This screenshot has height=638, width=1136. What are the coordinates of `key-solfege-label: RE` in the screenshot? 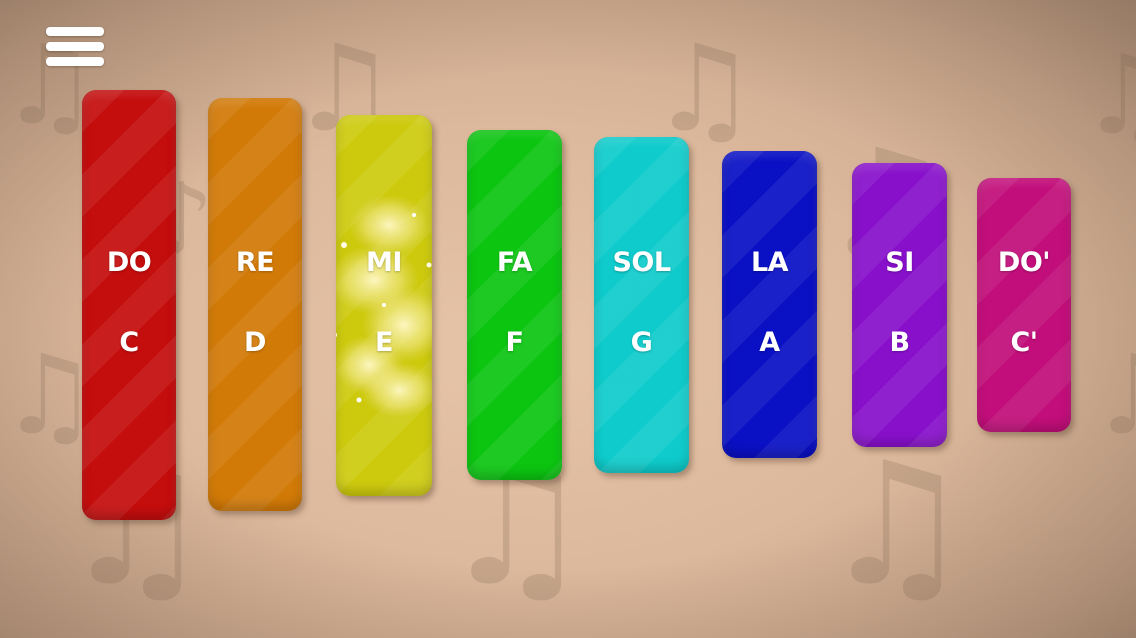 It's located at (255, 262).